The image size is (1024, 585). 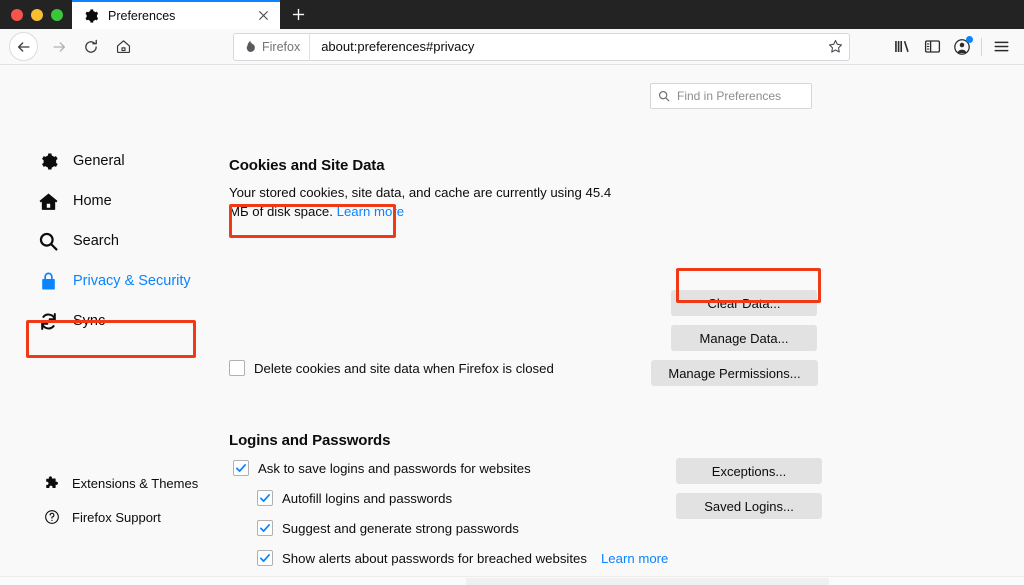 What do you see at coordinates (298, 14) in the screenshot?
I see `new-tab-button` at bounding box center [298, 14].